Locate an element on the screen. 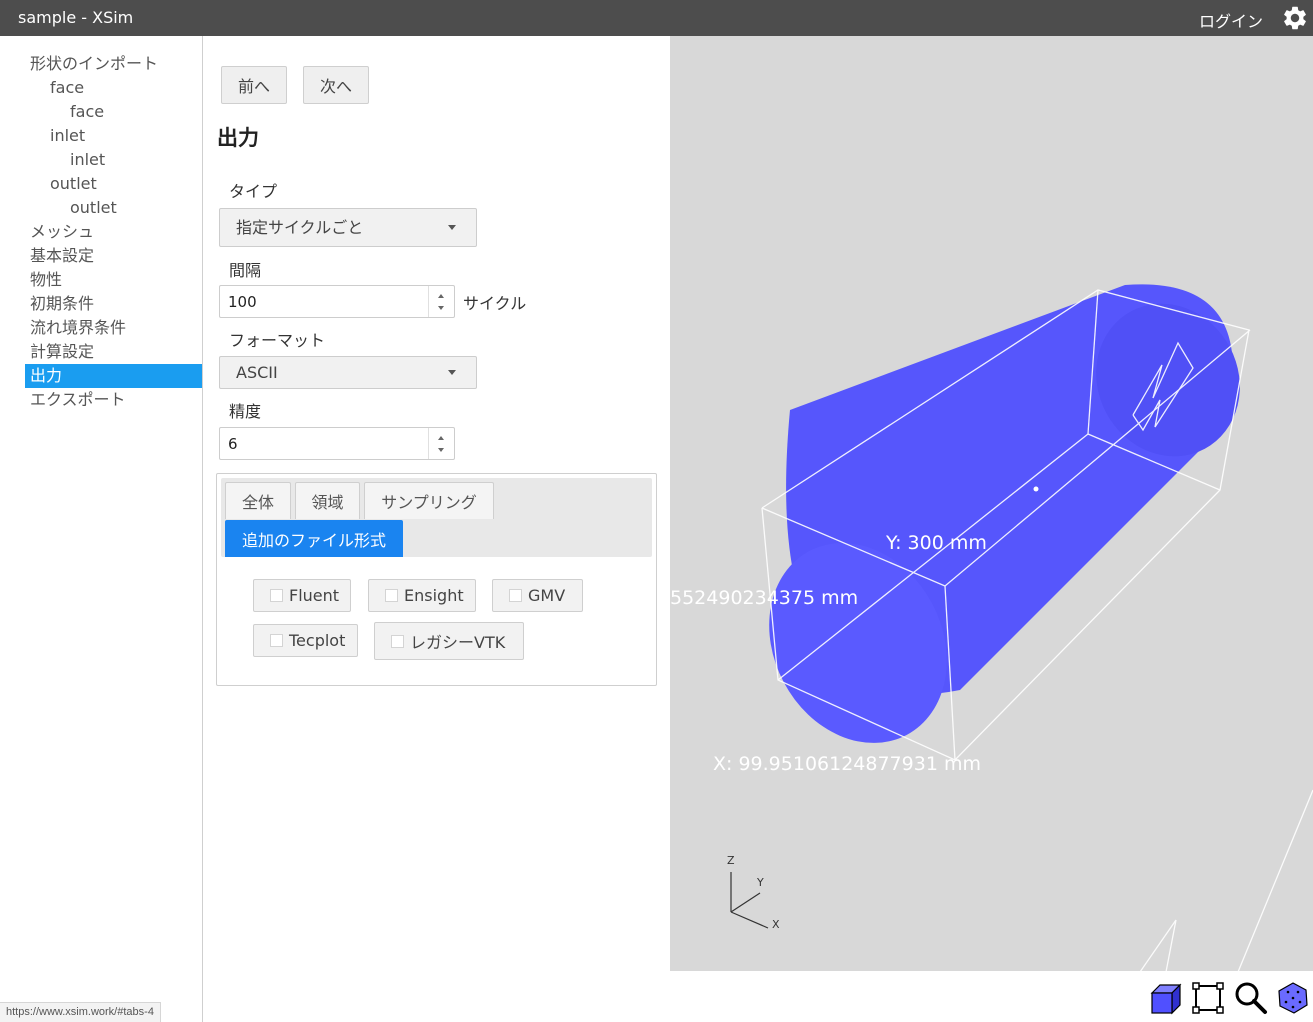 This screenshot has height=1022, width=1313. dimension-y-label: Y: 300 mm is located at coordinates (936, 543).